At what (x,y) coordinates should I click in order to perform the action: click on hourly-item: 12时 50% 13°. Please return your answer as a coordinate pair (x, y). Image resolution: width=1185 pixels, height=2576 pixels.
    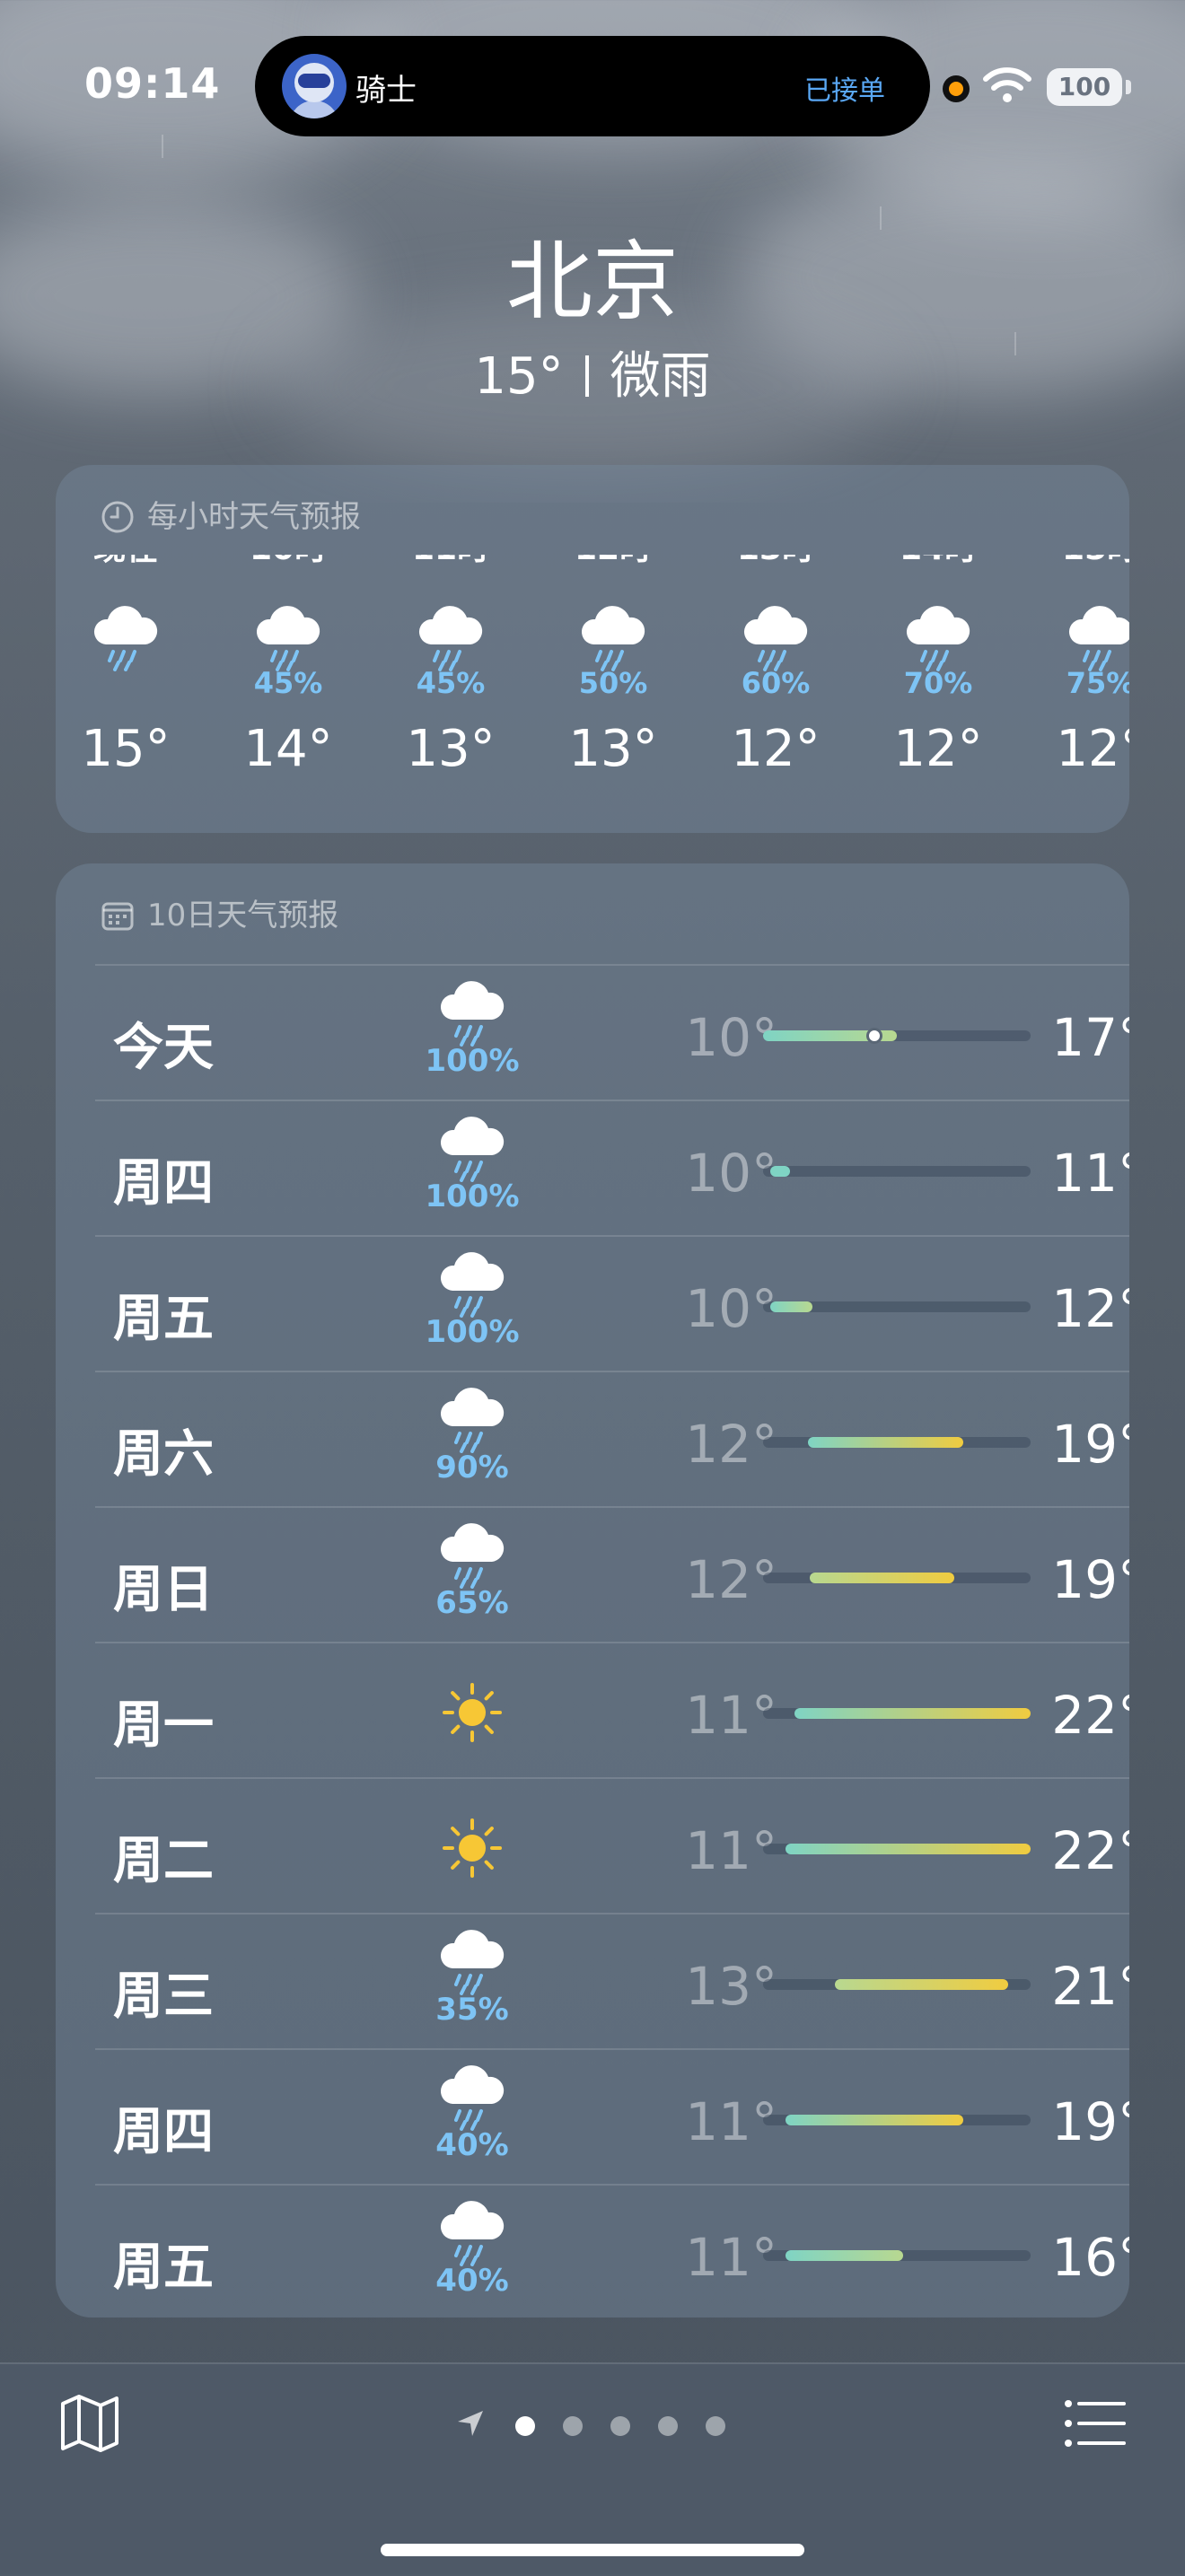
    Looking at the image, I should click on (613, 666).